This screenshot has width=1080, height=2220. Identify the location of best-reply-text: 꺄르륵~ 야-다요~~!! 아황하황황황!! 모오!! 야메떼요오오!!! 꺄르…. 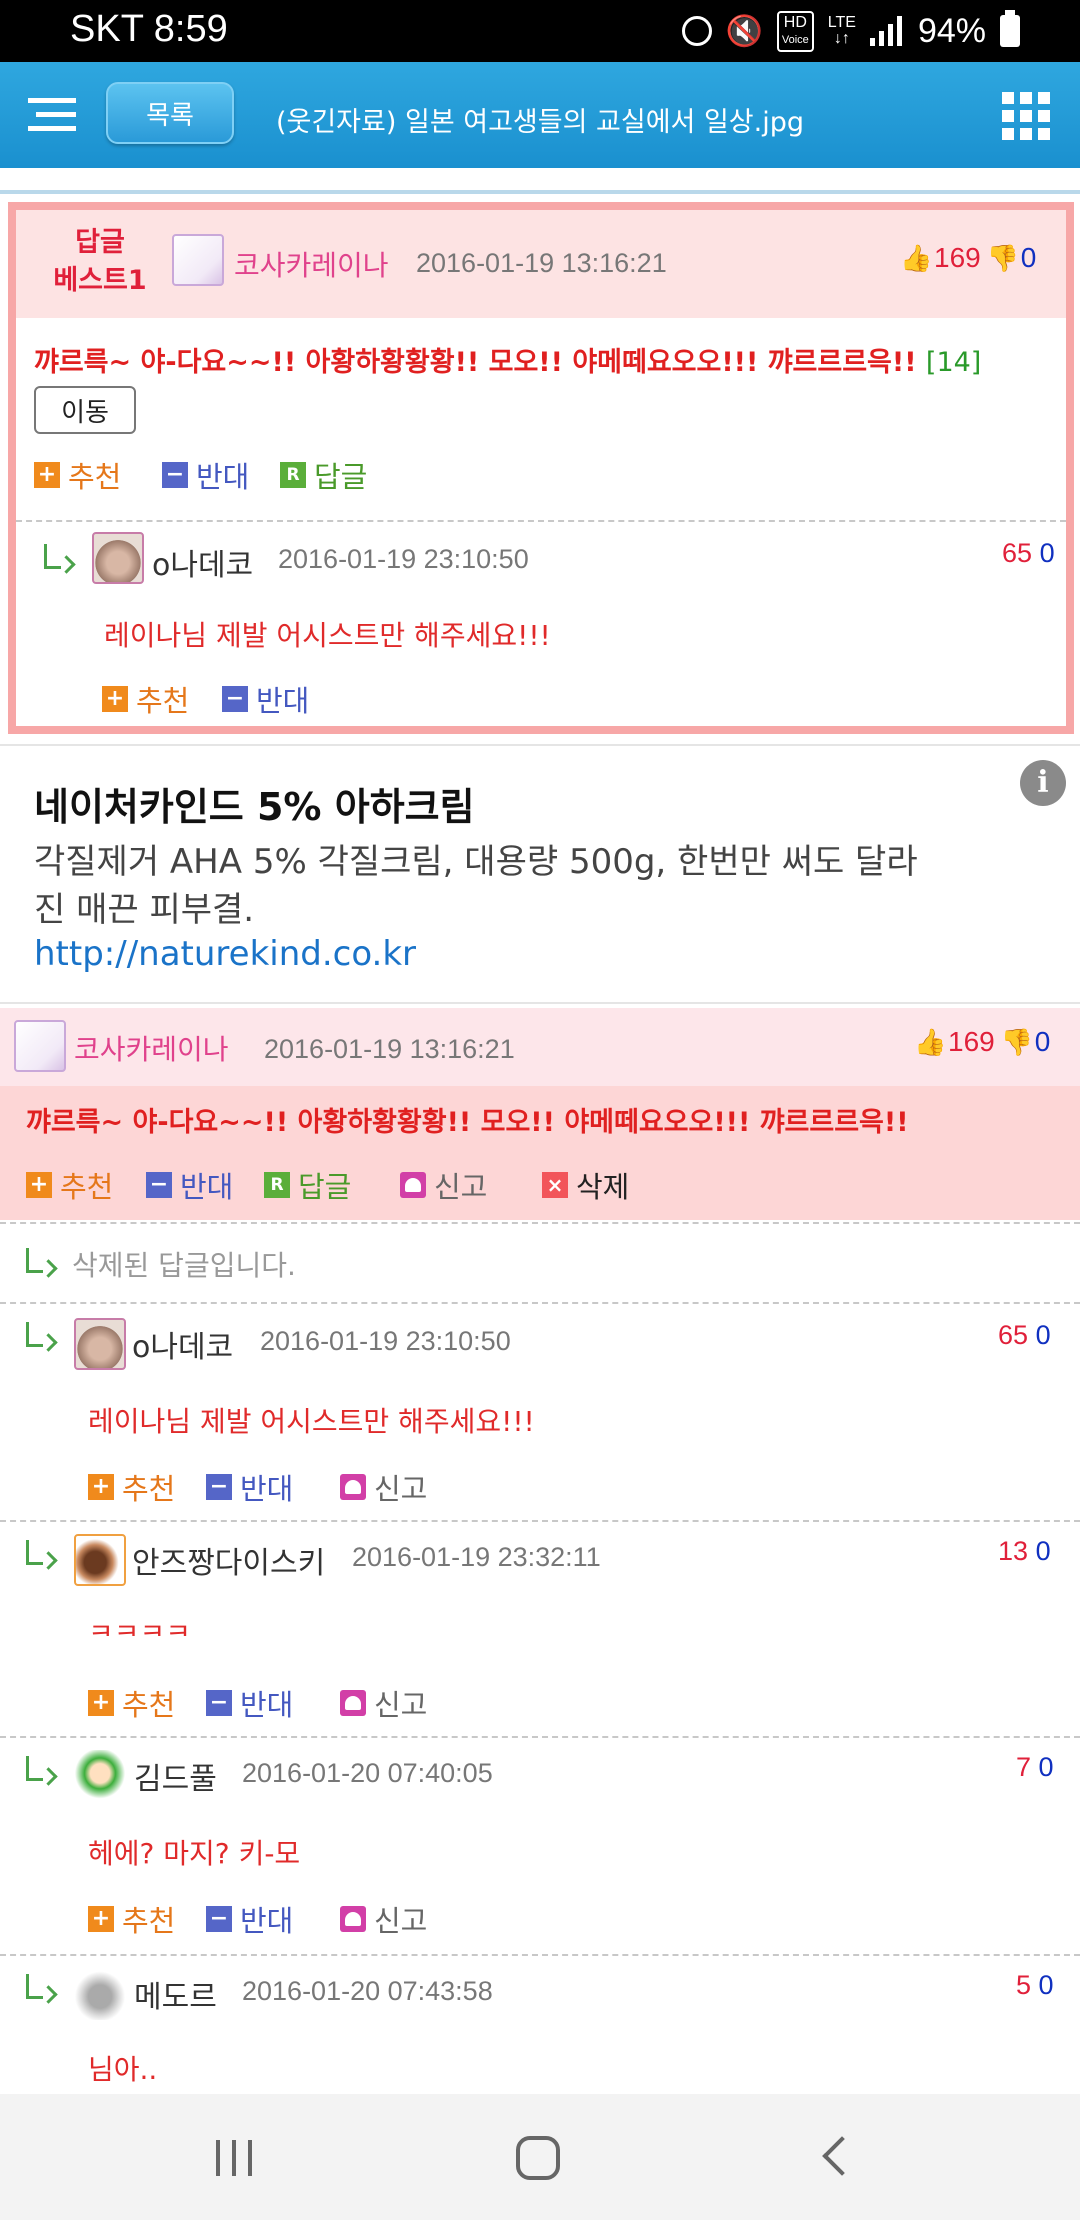
(508, 362).